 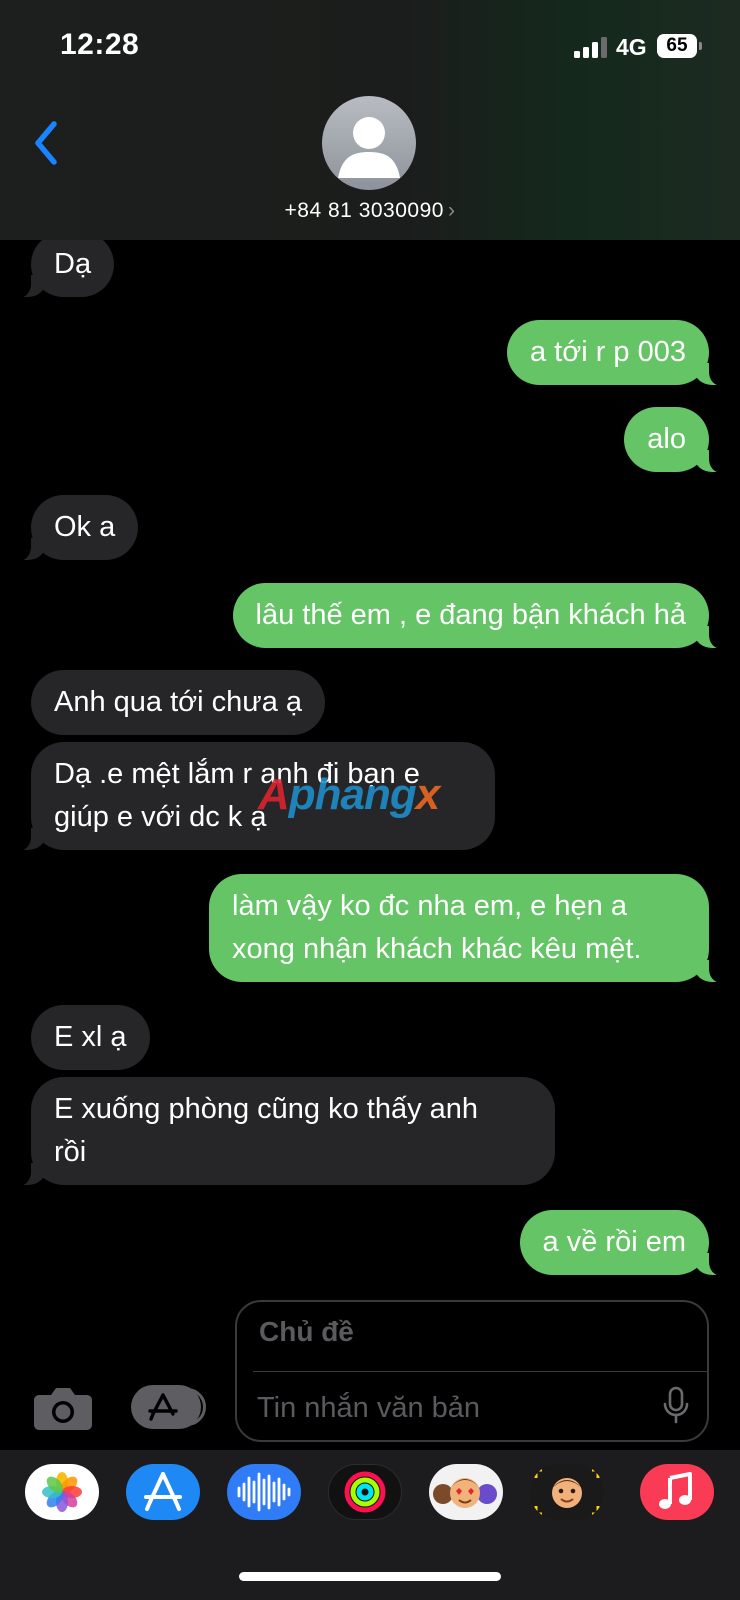 I want to click on message-text: E xl ạ, so click(x=90, y=1037).